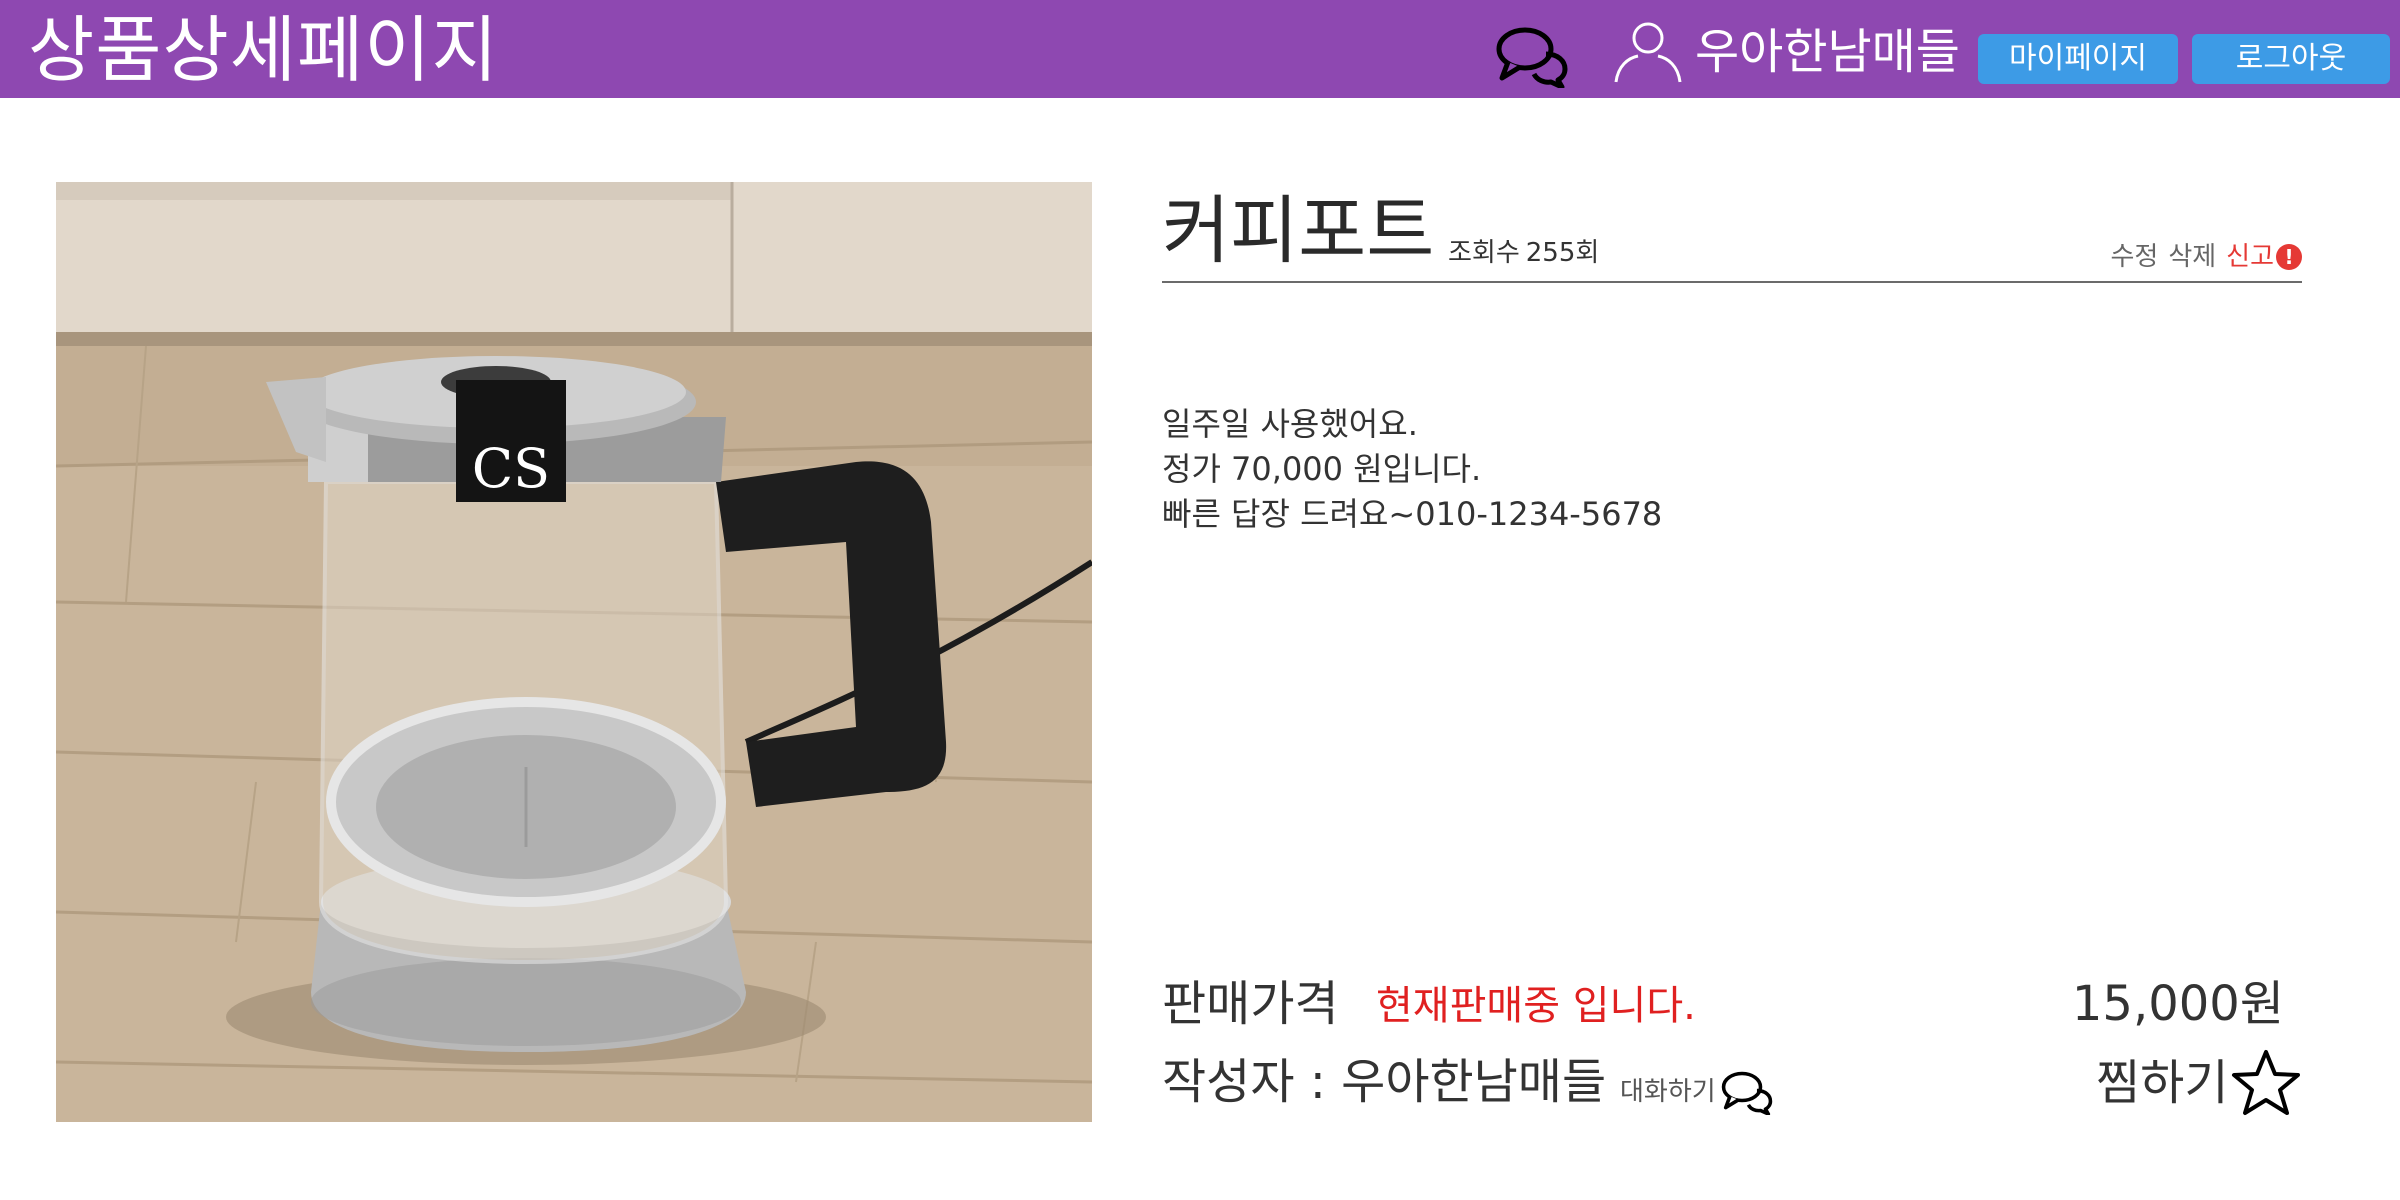 The height and width of the screenshot is (1200, 2400). Describe the element at coordinates (2192, 257) in the screenshot. I see `delete-link: 삭제` at that location.